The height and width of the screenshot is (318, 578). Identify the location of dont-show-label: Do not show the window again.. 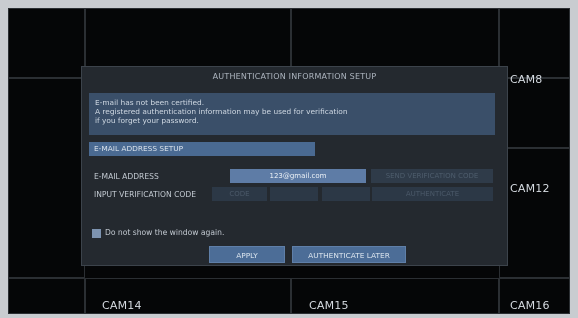
(165, 232).